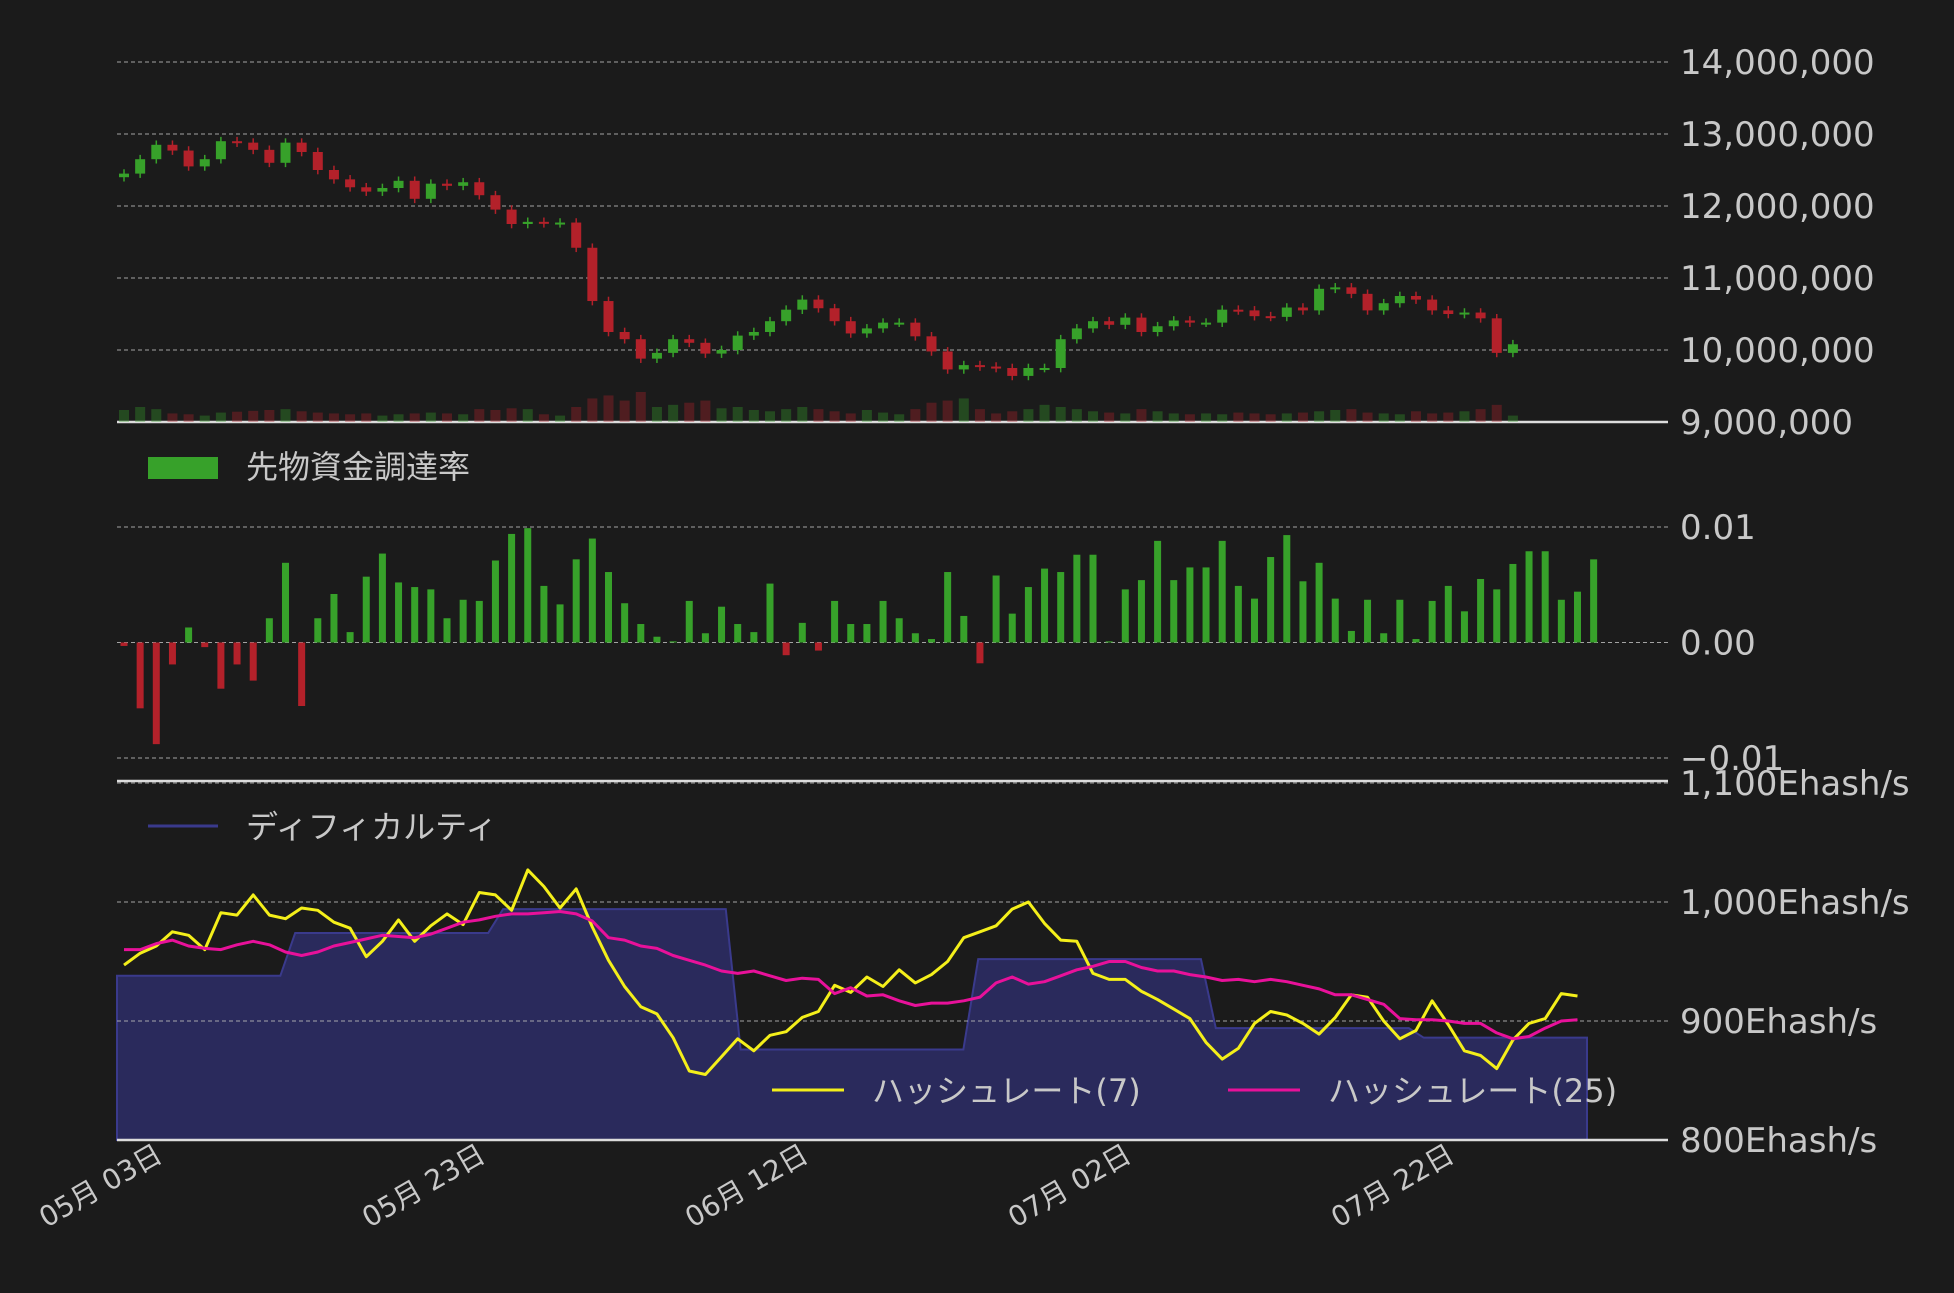 The image size is (1954, 1293). What do you see at coordinates (1777, 63) in the screenshot?
I see `price-ytick-label: 14,000,000` at bounding box center [1777, 63].